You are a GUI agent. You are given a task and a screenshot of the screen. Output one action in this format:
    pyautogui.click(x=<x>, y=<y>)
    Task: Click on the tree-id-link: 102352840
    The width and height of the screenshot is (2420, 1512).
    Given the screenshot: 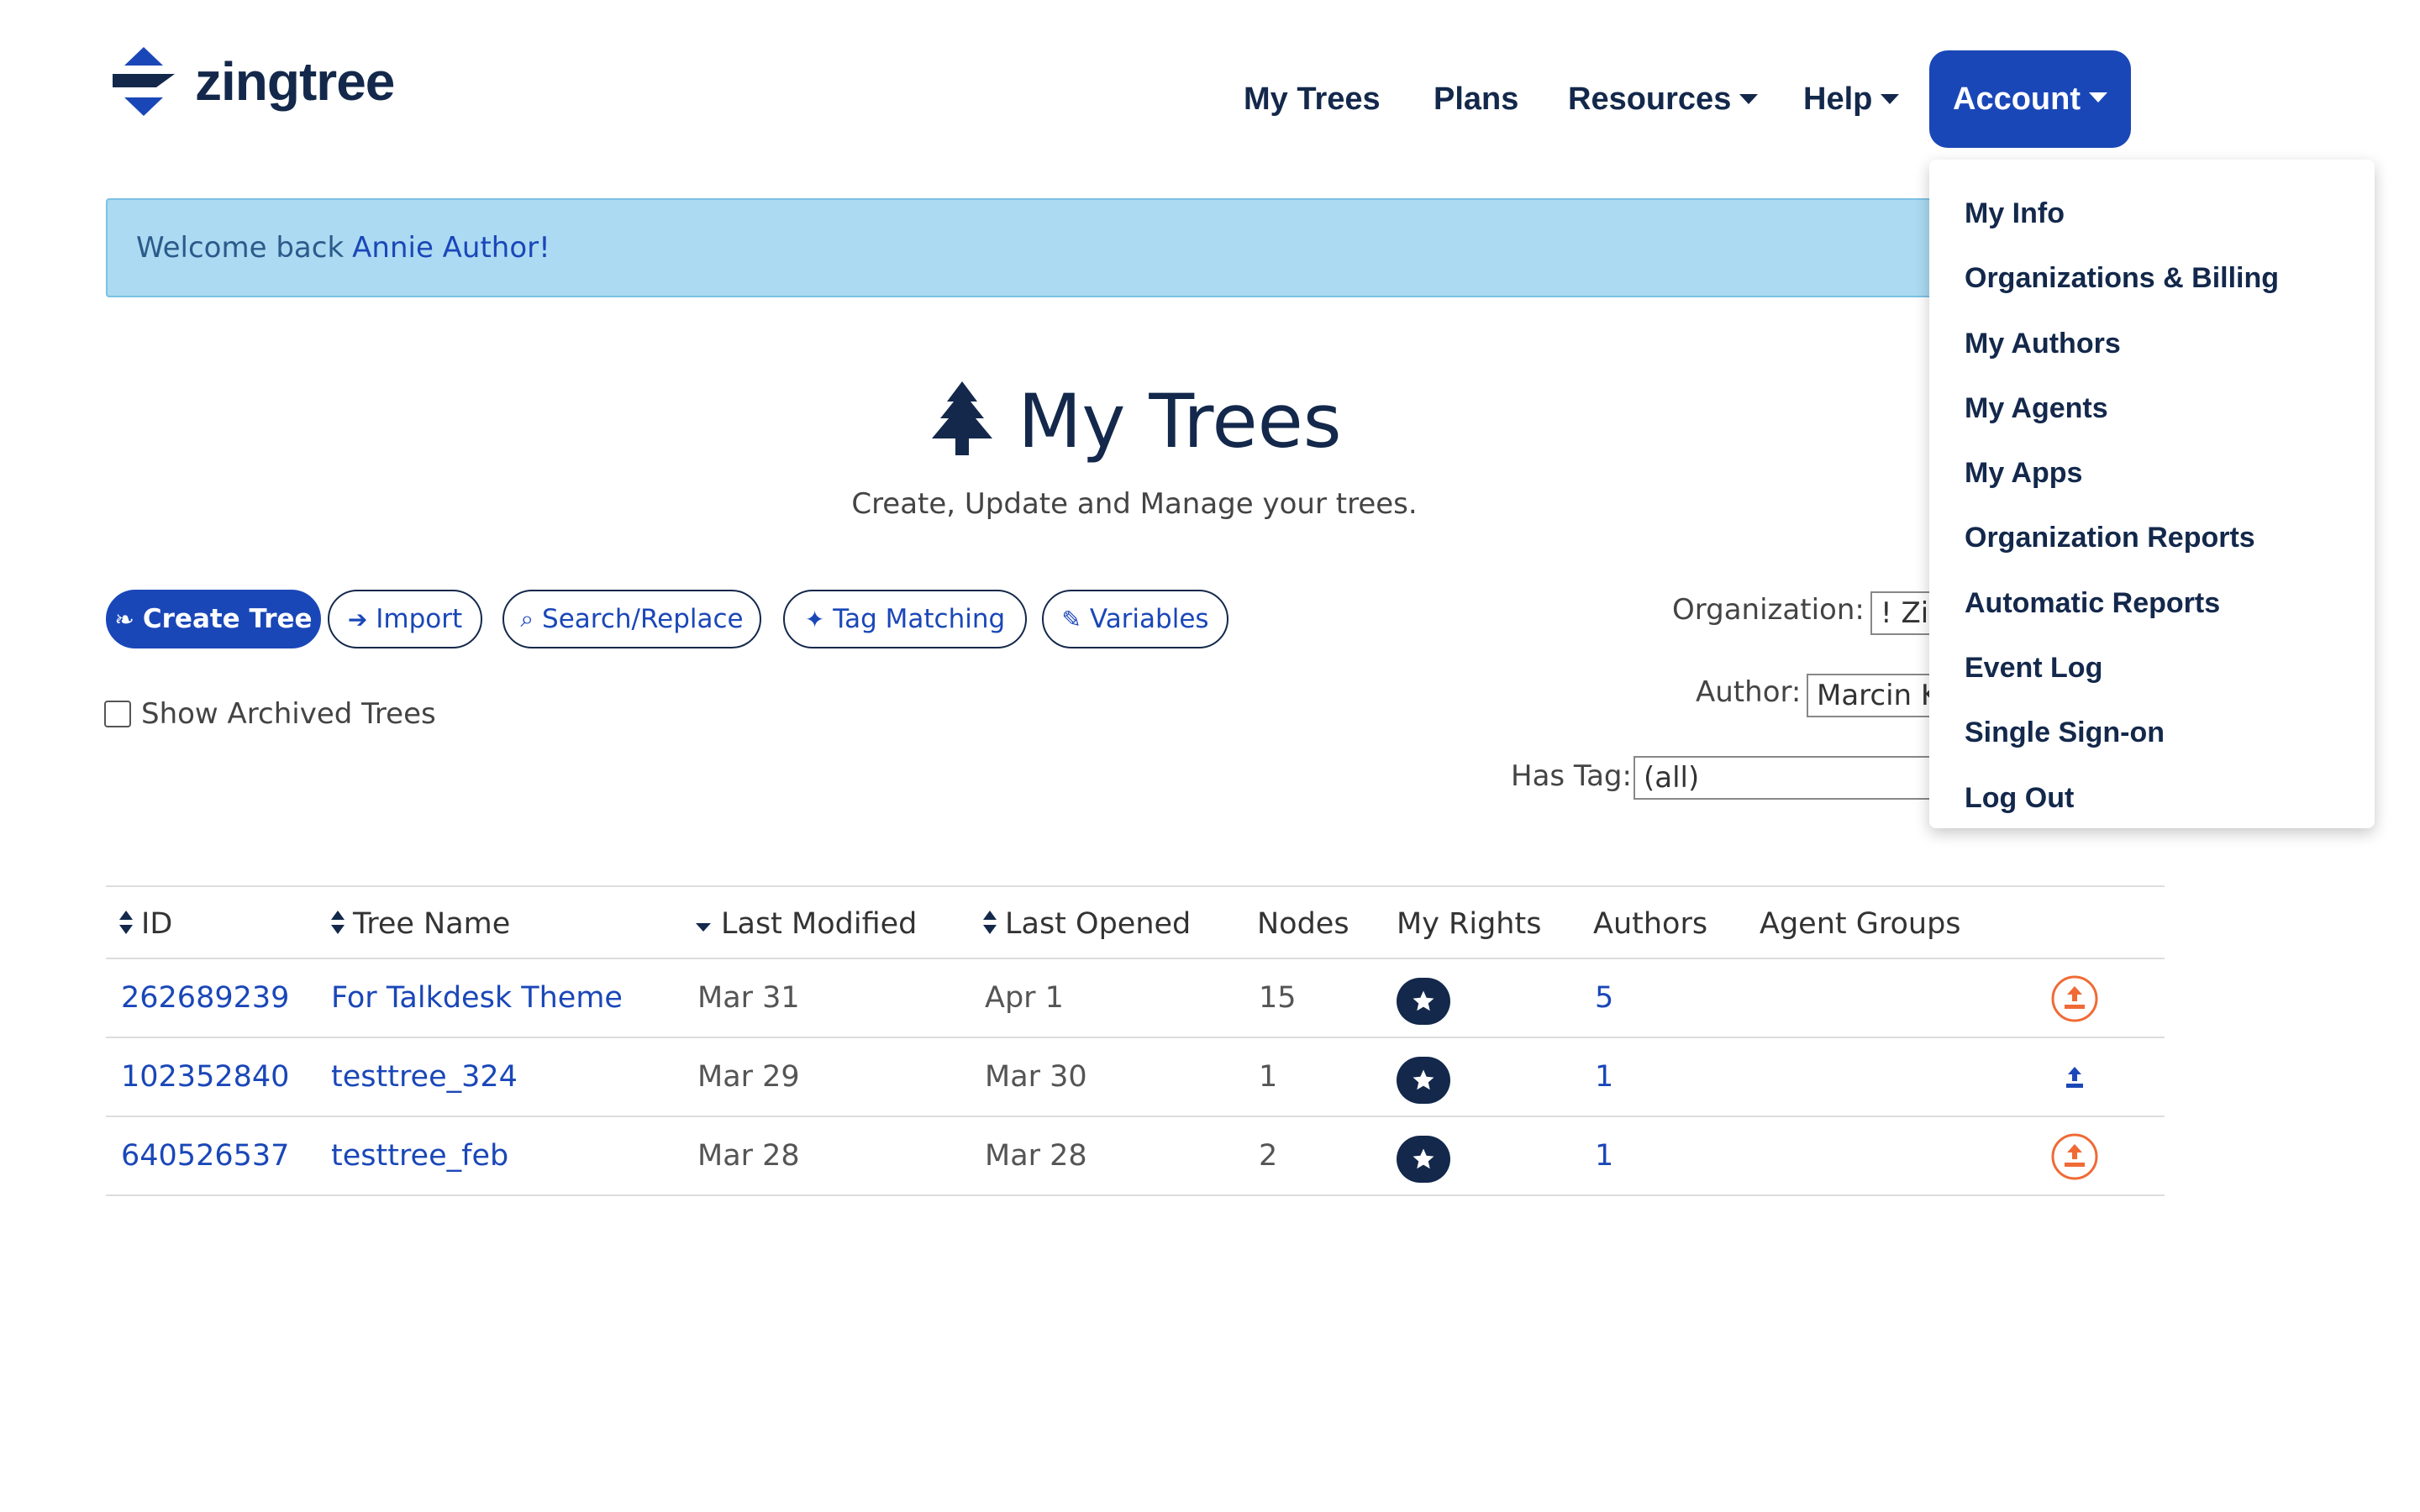 What is the action you would take?
    pyautogui.click(x=205, y=1077)
    